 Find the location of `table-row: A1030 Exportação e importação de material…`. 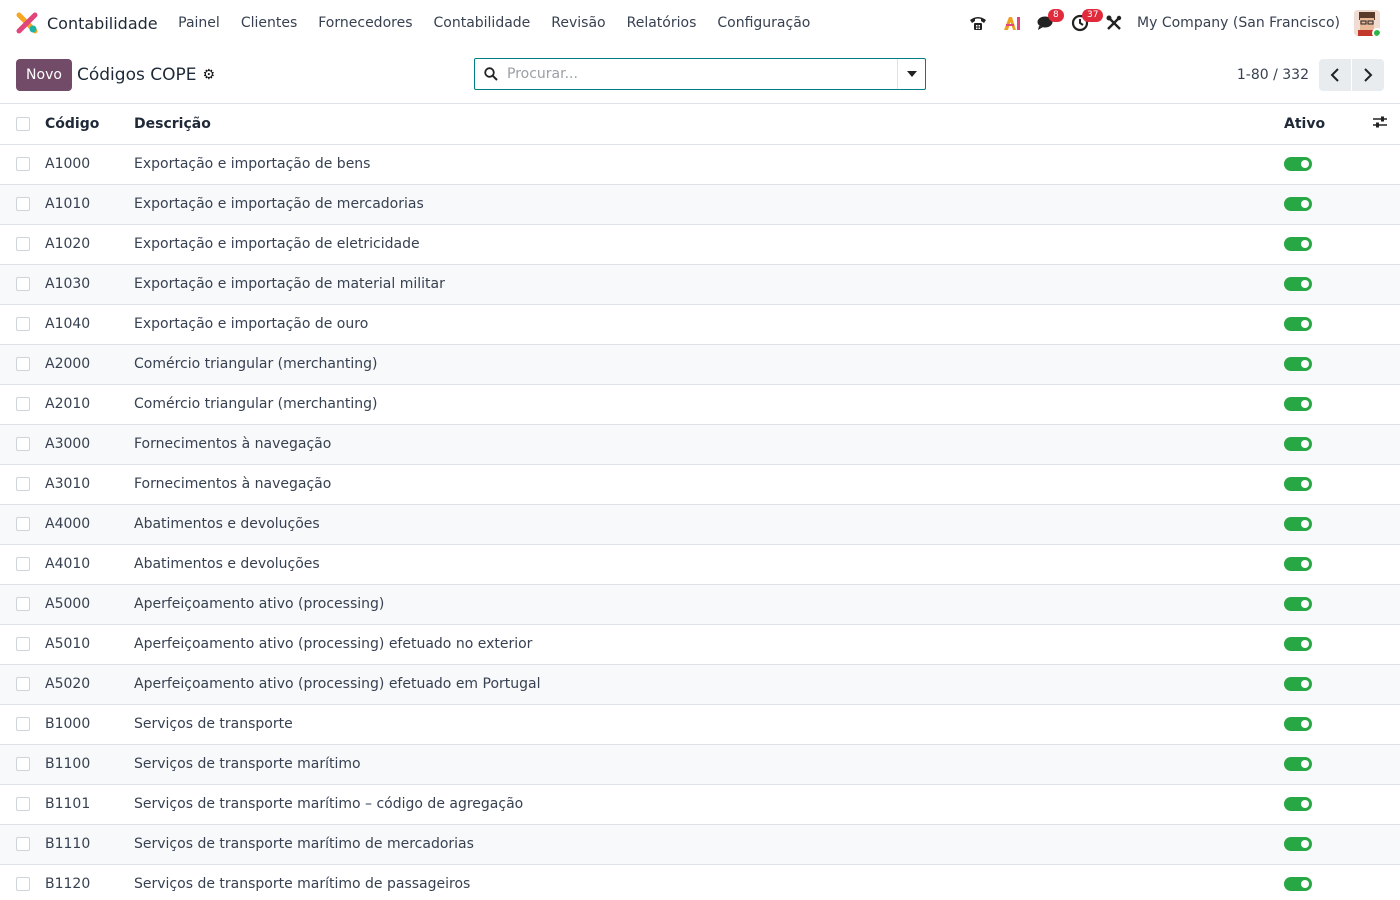

table-row: A1030 Exportação e importação de material… is located at coordinates (700, 284).